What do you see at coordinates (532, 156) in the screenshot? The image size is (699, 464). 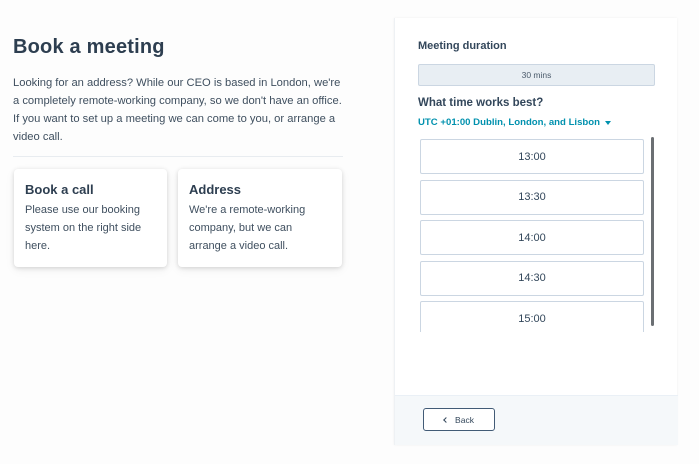 I see `time-slot: 13:00` at bounding box center [532, 156].